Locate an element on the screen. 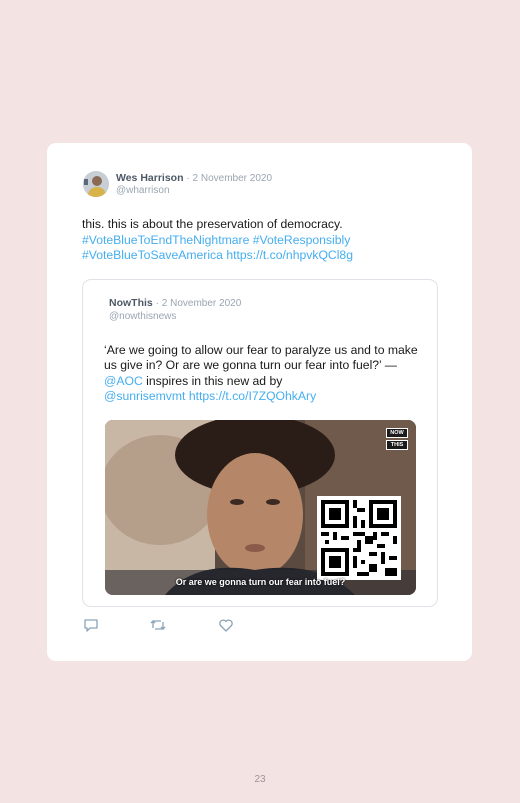 The width and height of the screenshot is (520, 803). quoted-tweet-date: · 2 November 2020 is located at coordinates (198, 303).